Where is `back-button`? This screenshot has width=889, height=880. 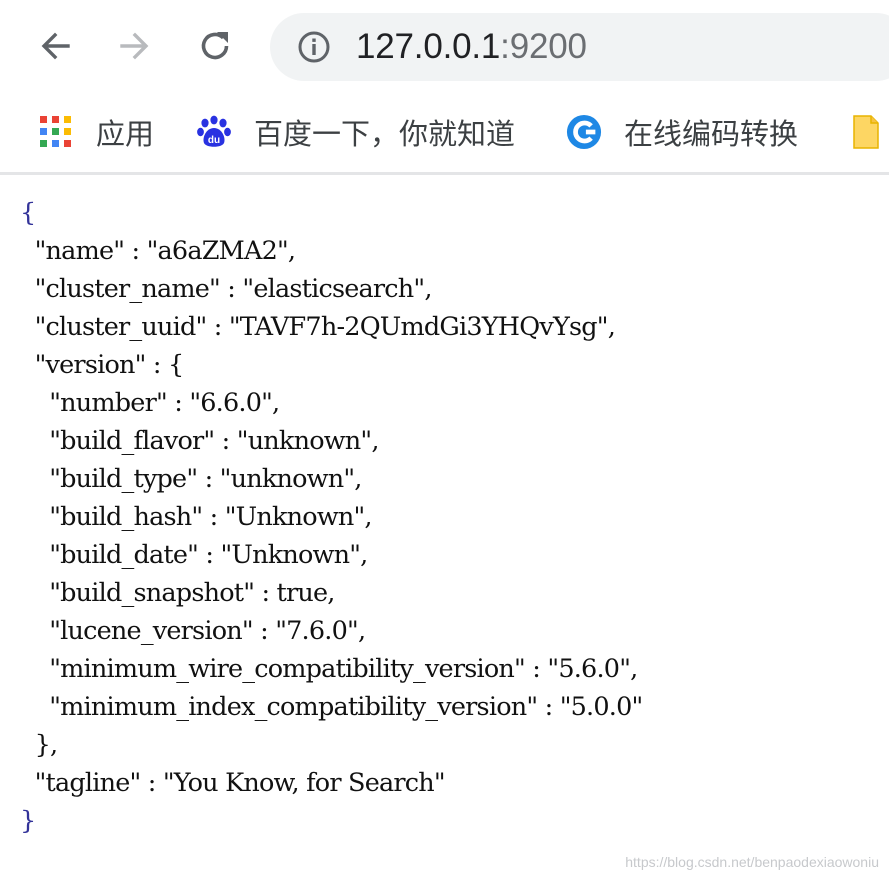
back-button is located at coordinates (55, 46).